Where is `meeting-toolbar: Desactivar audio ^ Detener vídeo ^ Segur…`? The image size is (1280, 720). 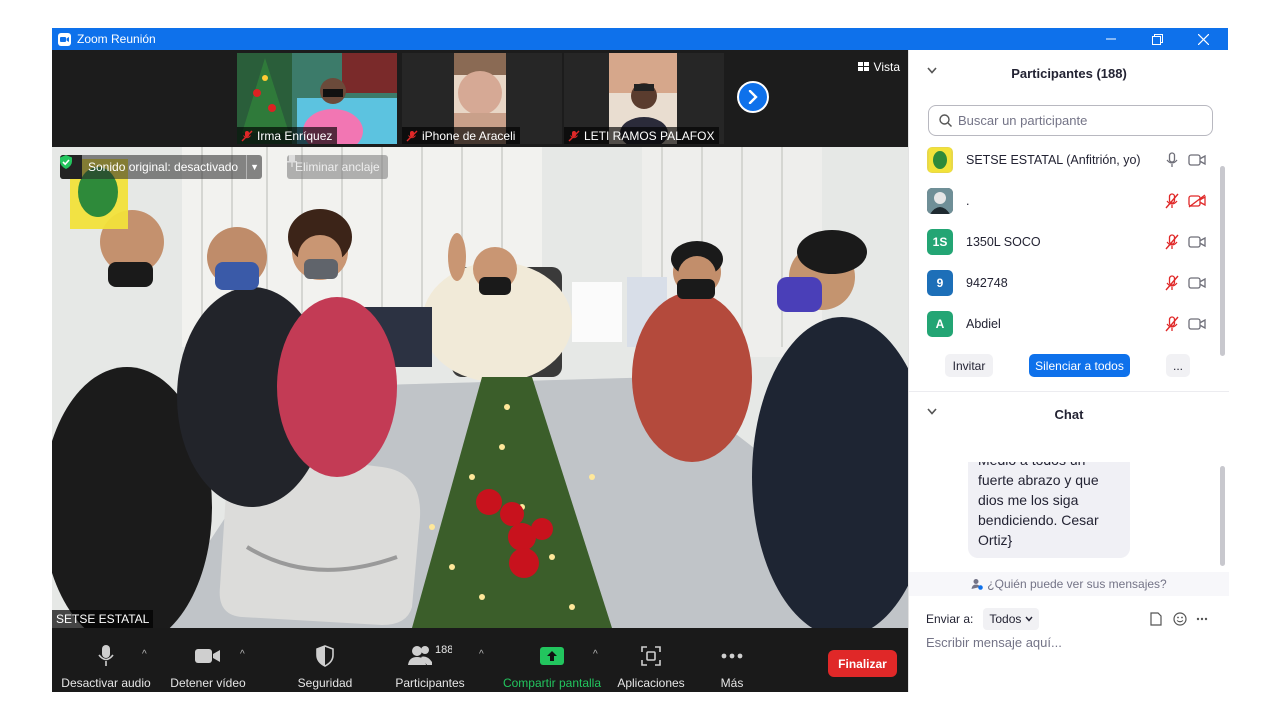 meeting-toolbar: Desactivar audio ^ Detener vídeo ^ Segur… is located at coordinates (480, 660).